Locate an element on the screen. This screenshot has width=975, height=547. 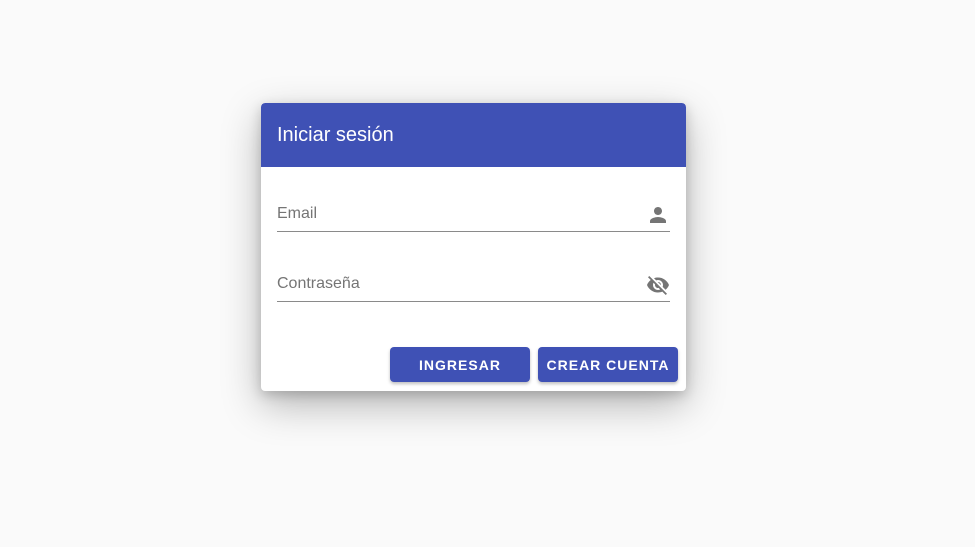
password-input is located at coordinates (457, 284).